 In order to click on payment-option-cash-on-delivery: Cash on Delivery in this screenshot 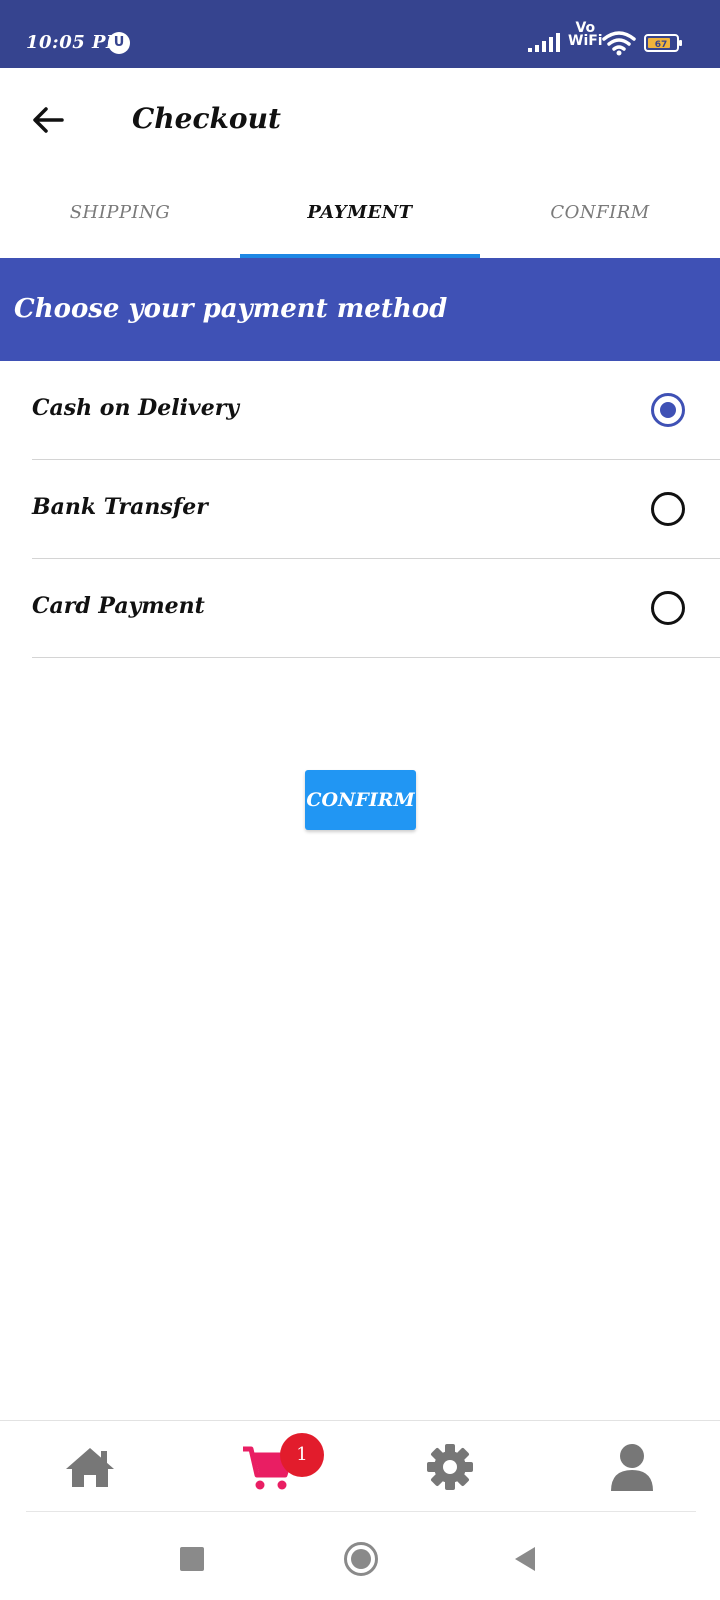, I will do `click(360, 410)`.